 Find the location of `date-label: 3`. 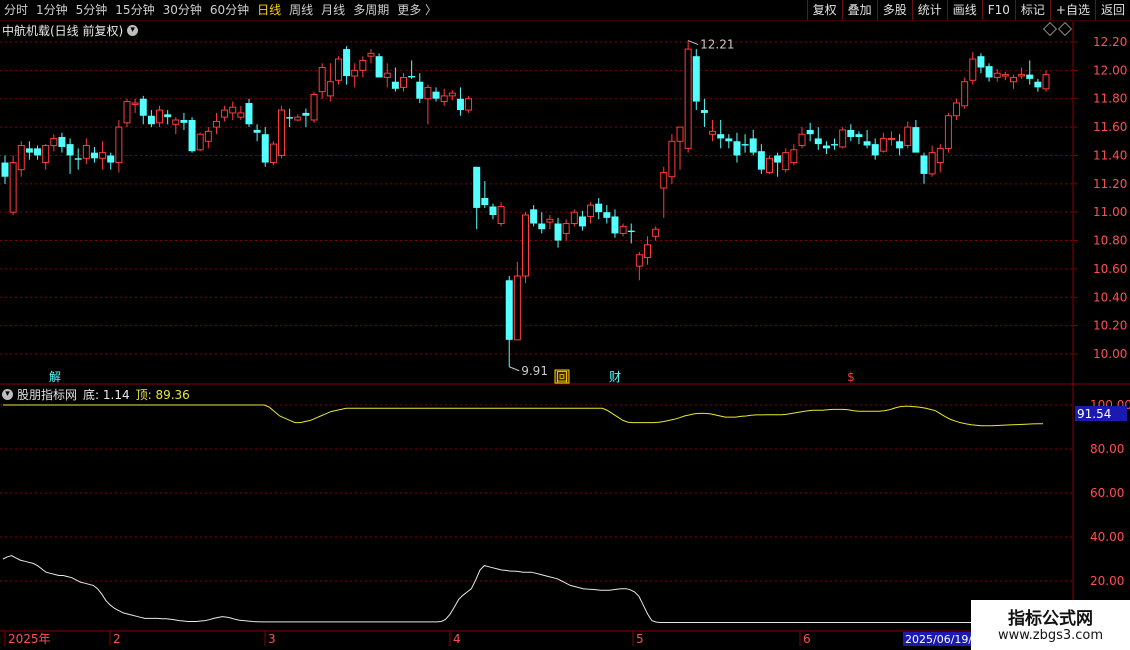

date-label: 3 is located at coordinates (272, 639).